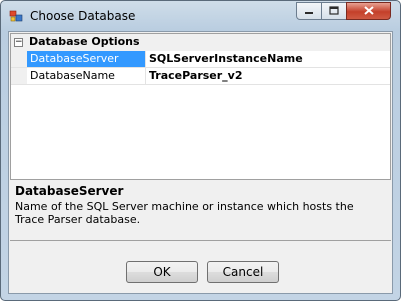 This screenshot has height=303, width=403. Describe the element at coordinates (226, 59) in the screenshot. I see `property-value: SQLServerInstanceName` at that location.